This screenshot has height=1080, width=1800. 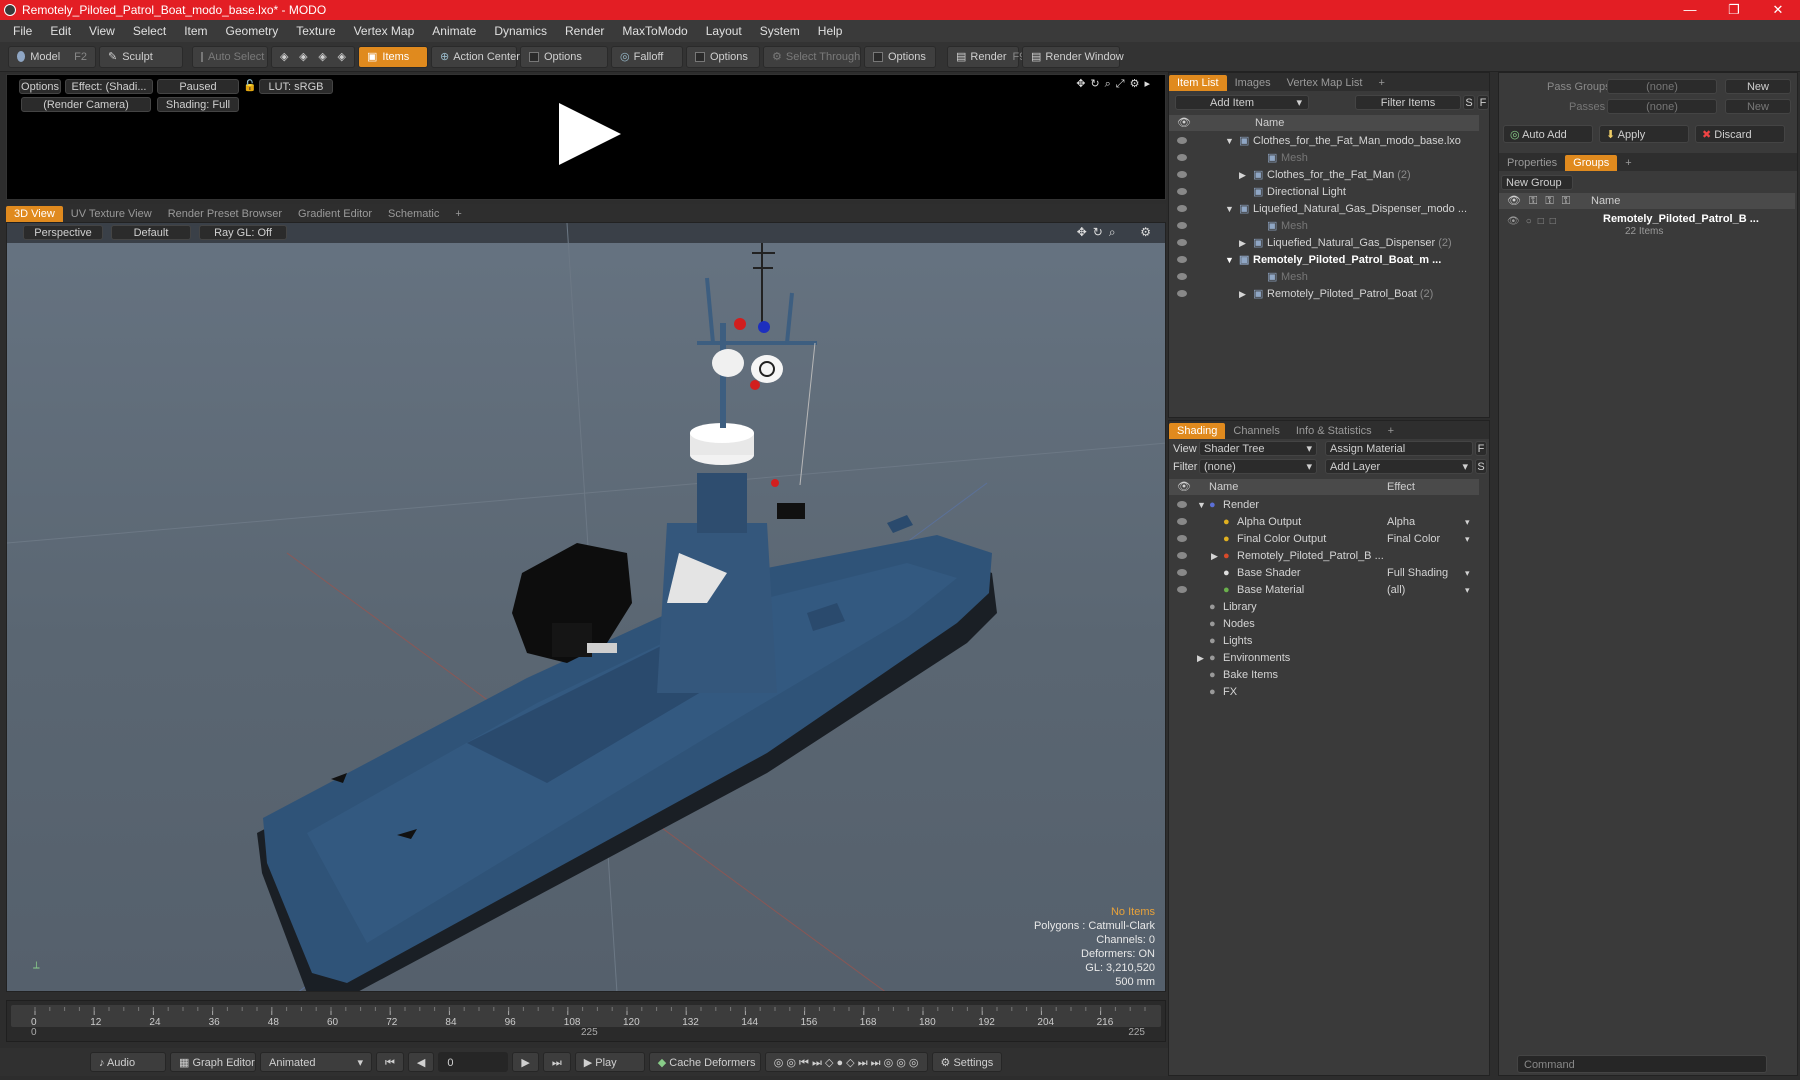 I want to click on item-list-row: ▣ Directional Light, so click(x=1324, y=192).